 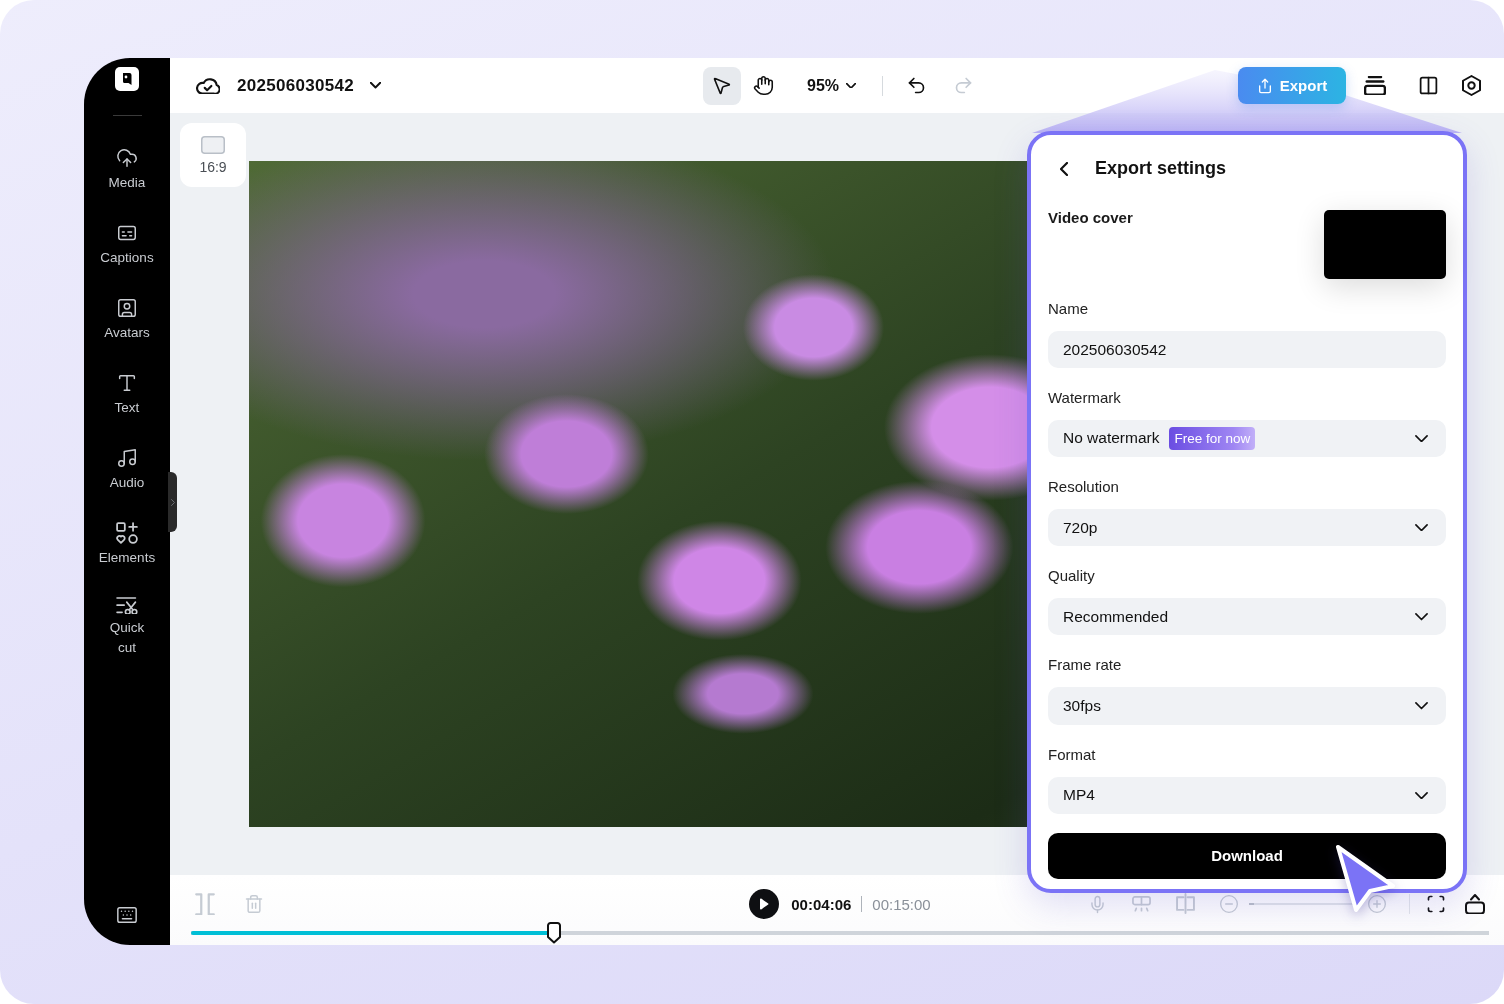 I want to click on panel-title: Export settings, so click(x=1161, y=169).